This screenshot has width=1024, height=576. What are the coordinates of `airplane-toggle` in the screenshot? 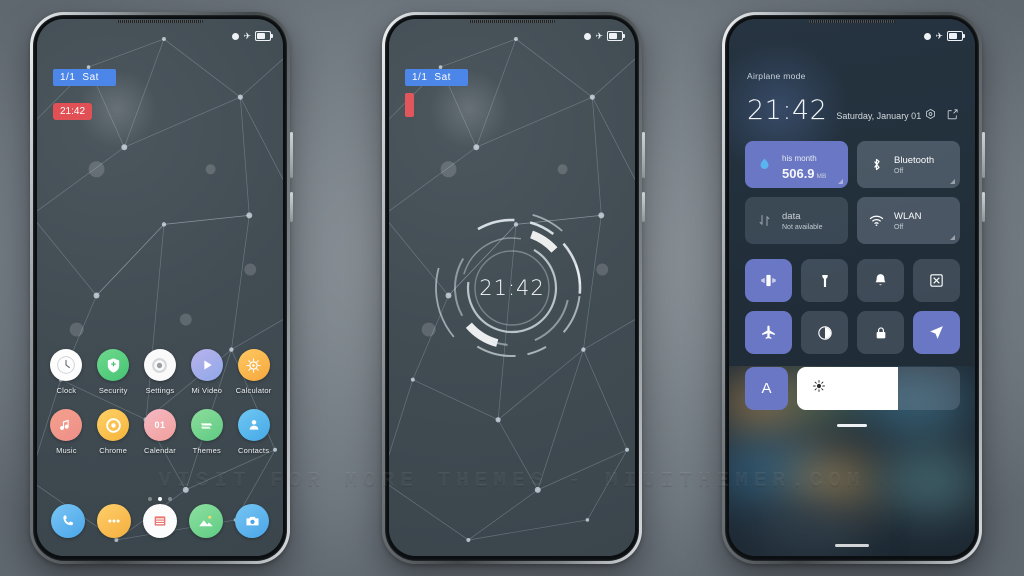 It's located at (768, 332).